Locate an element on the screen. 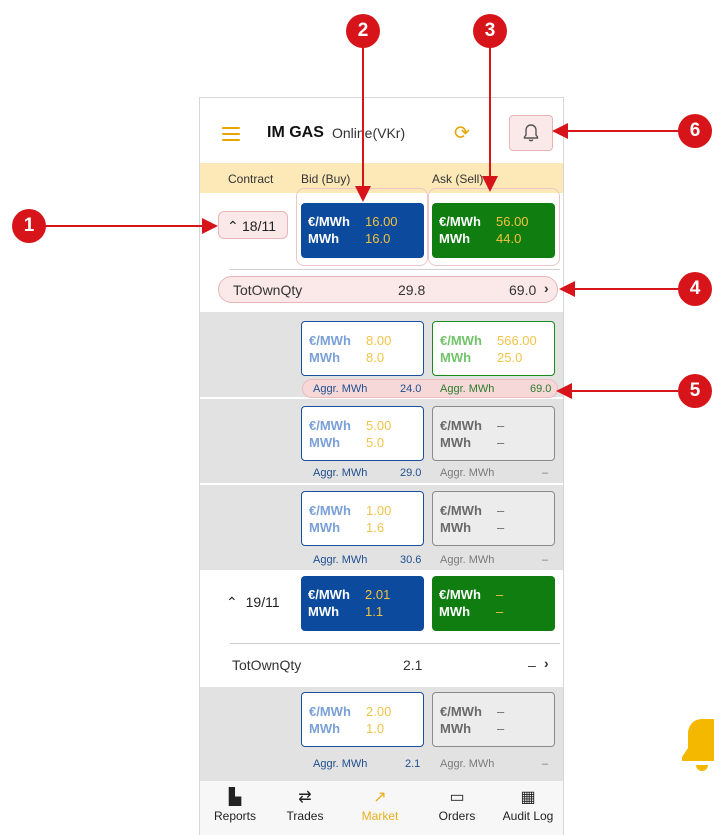 The width and height of the screenshot is (714, 835). callout-4: 4 is located at coordinates (695, 289).